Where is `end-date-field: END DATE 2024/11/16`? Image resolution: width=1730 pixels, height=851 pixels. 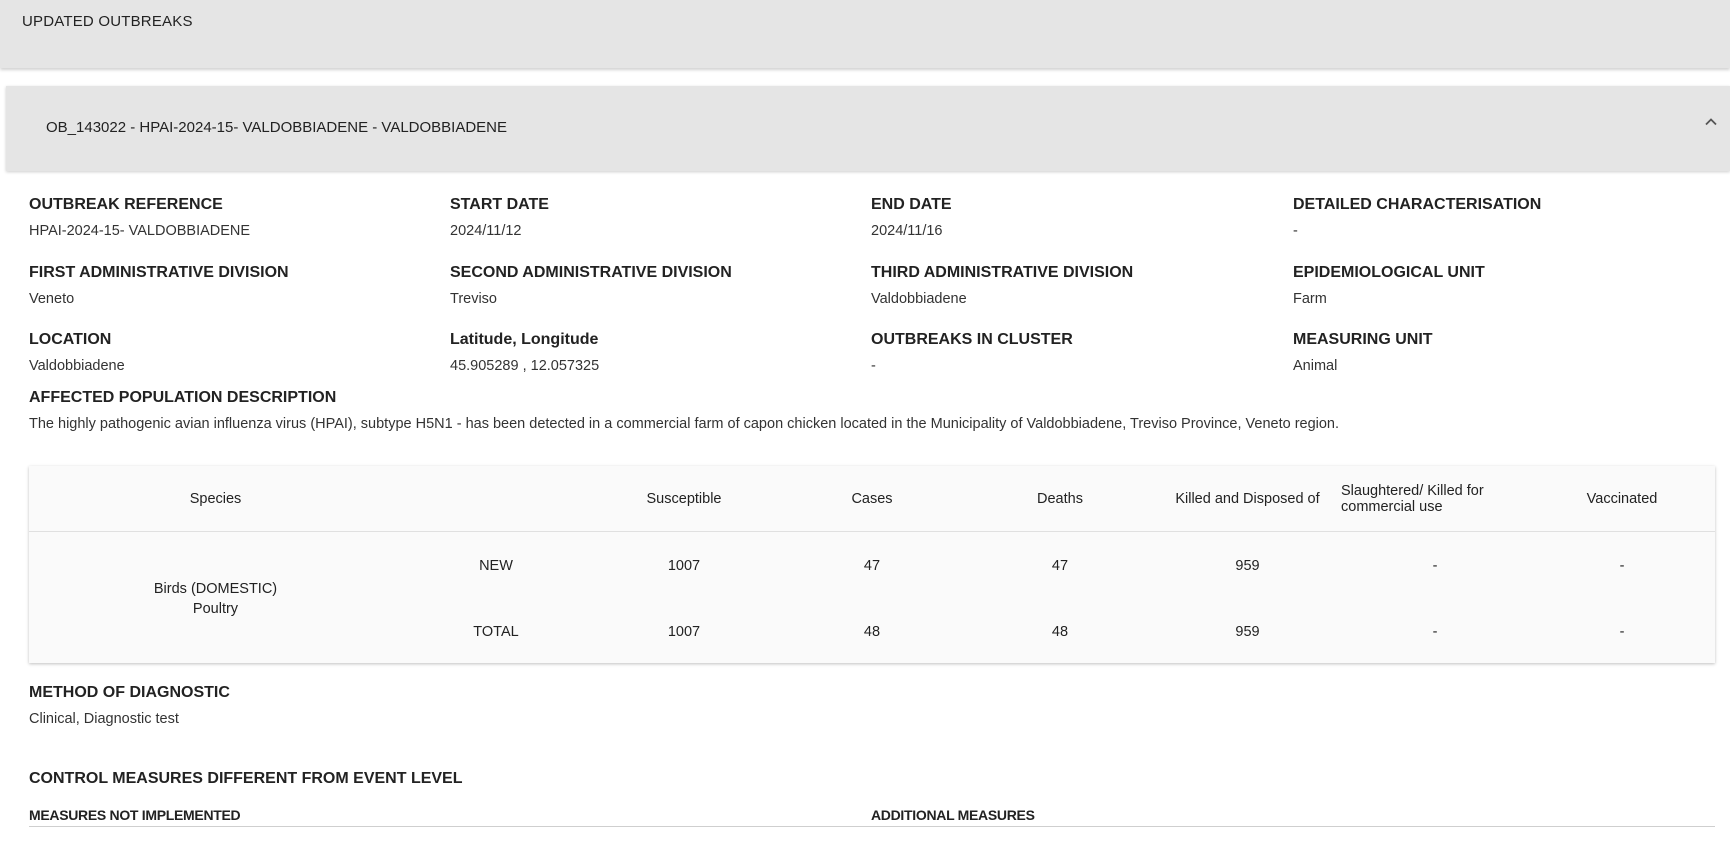 end-date-field: END DATE 2024/11/16 is located at coordinates (911, 217).